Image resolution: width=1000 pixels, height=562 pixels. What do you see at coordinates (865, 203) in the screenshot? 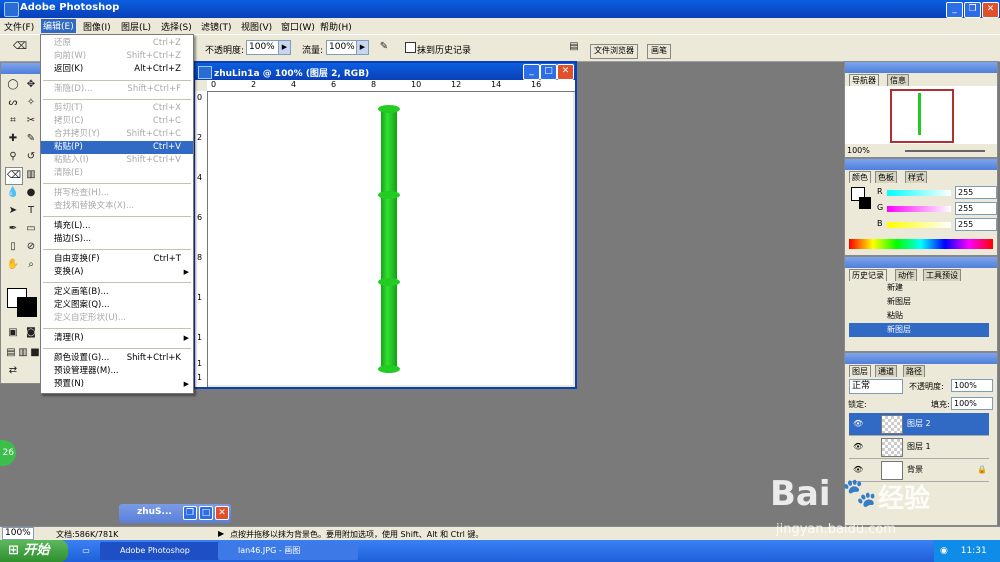
I see `bg-color-swatch` at bounding box center [865, 203].